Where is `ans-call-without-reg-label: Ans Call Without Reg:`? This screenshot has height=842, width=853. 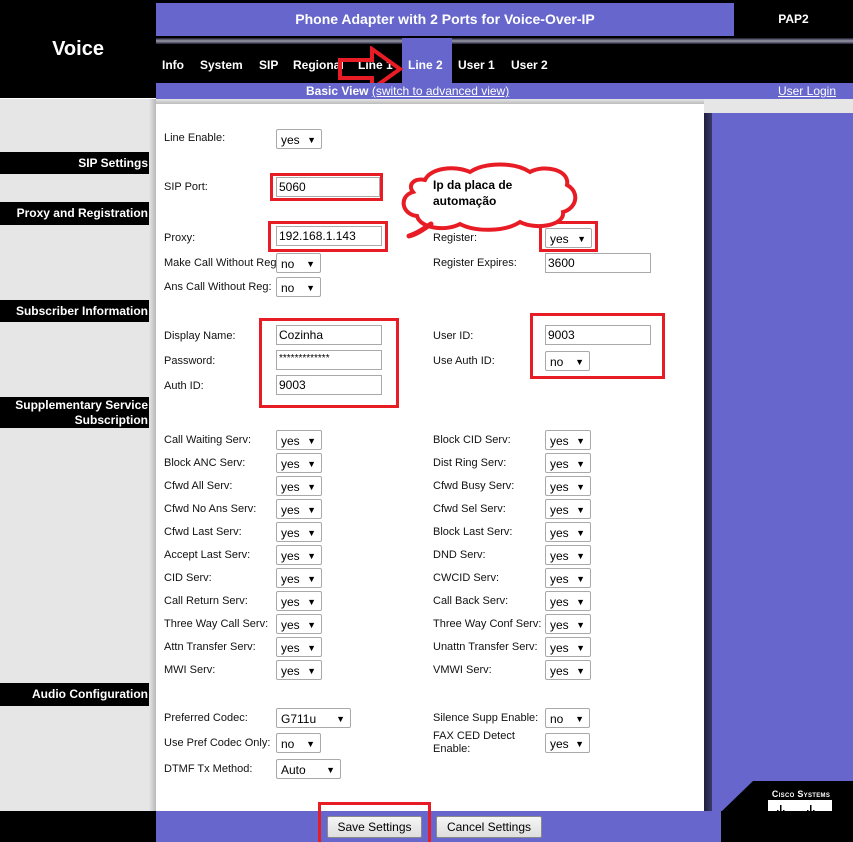
ans-call-without-reg-label: Ans Call Without Reg: is located at coordinates (218, 287).